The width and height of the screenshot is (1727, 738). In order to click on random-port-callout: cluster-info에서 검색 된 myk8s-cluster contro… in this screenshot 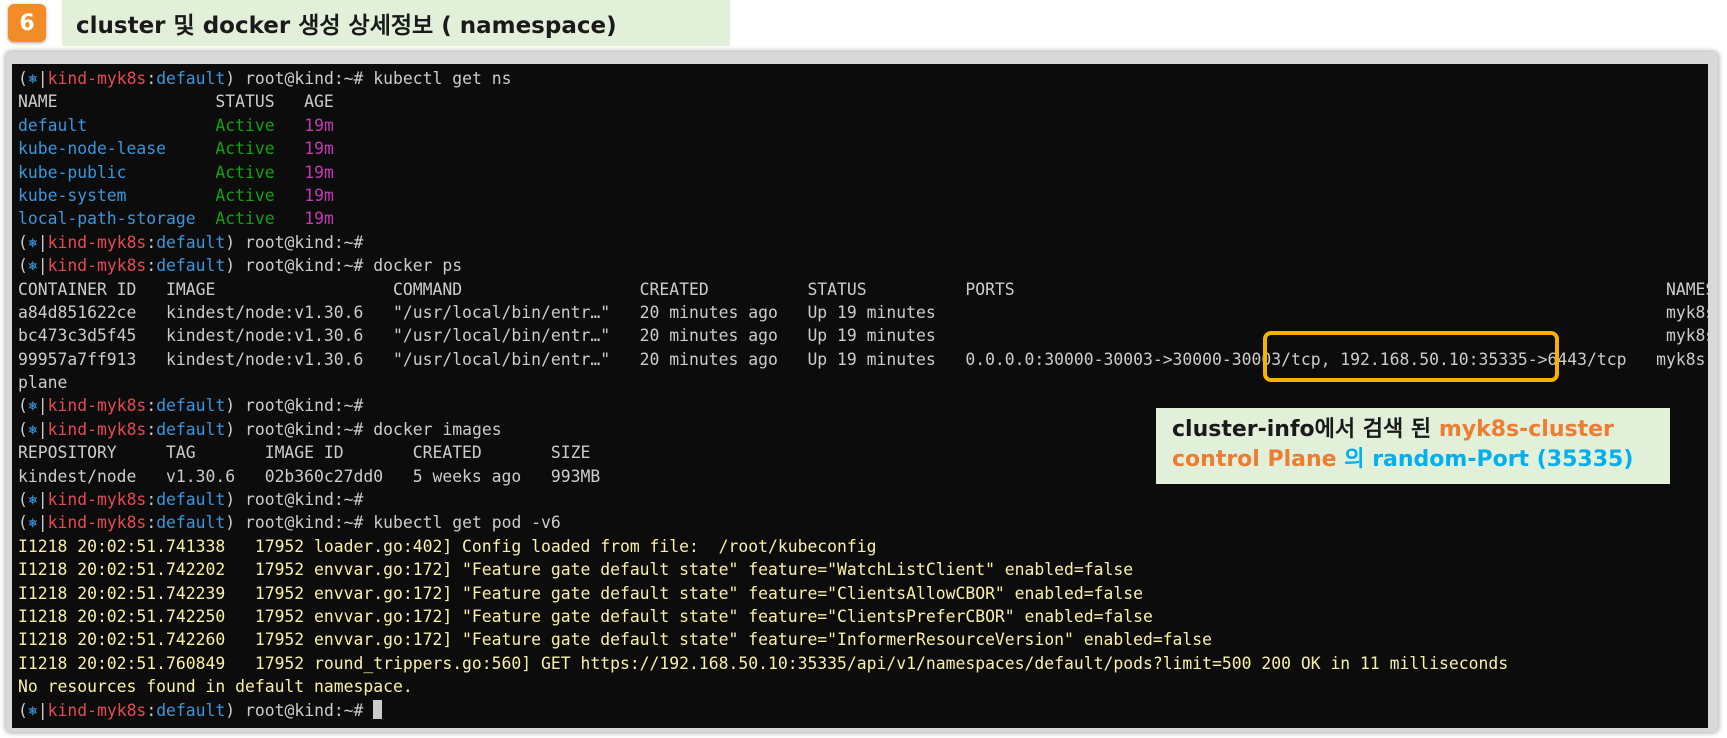, I will do `click(1413, 446)`.